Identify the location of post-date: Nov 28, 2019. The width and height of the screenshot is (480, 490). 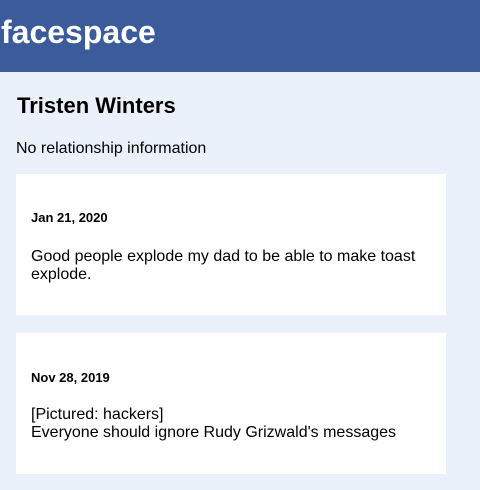
(70, 377).